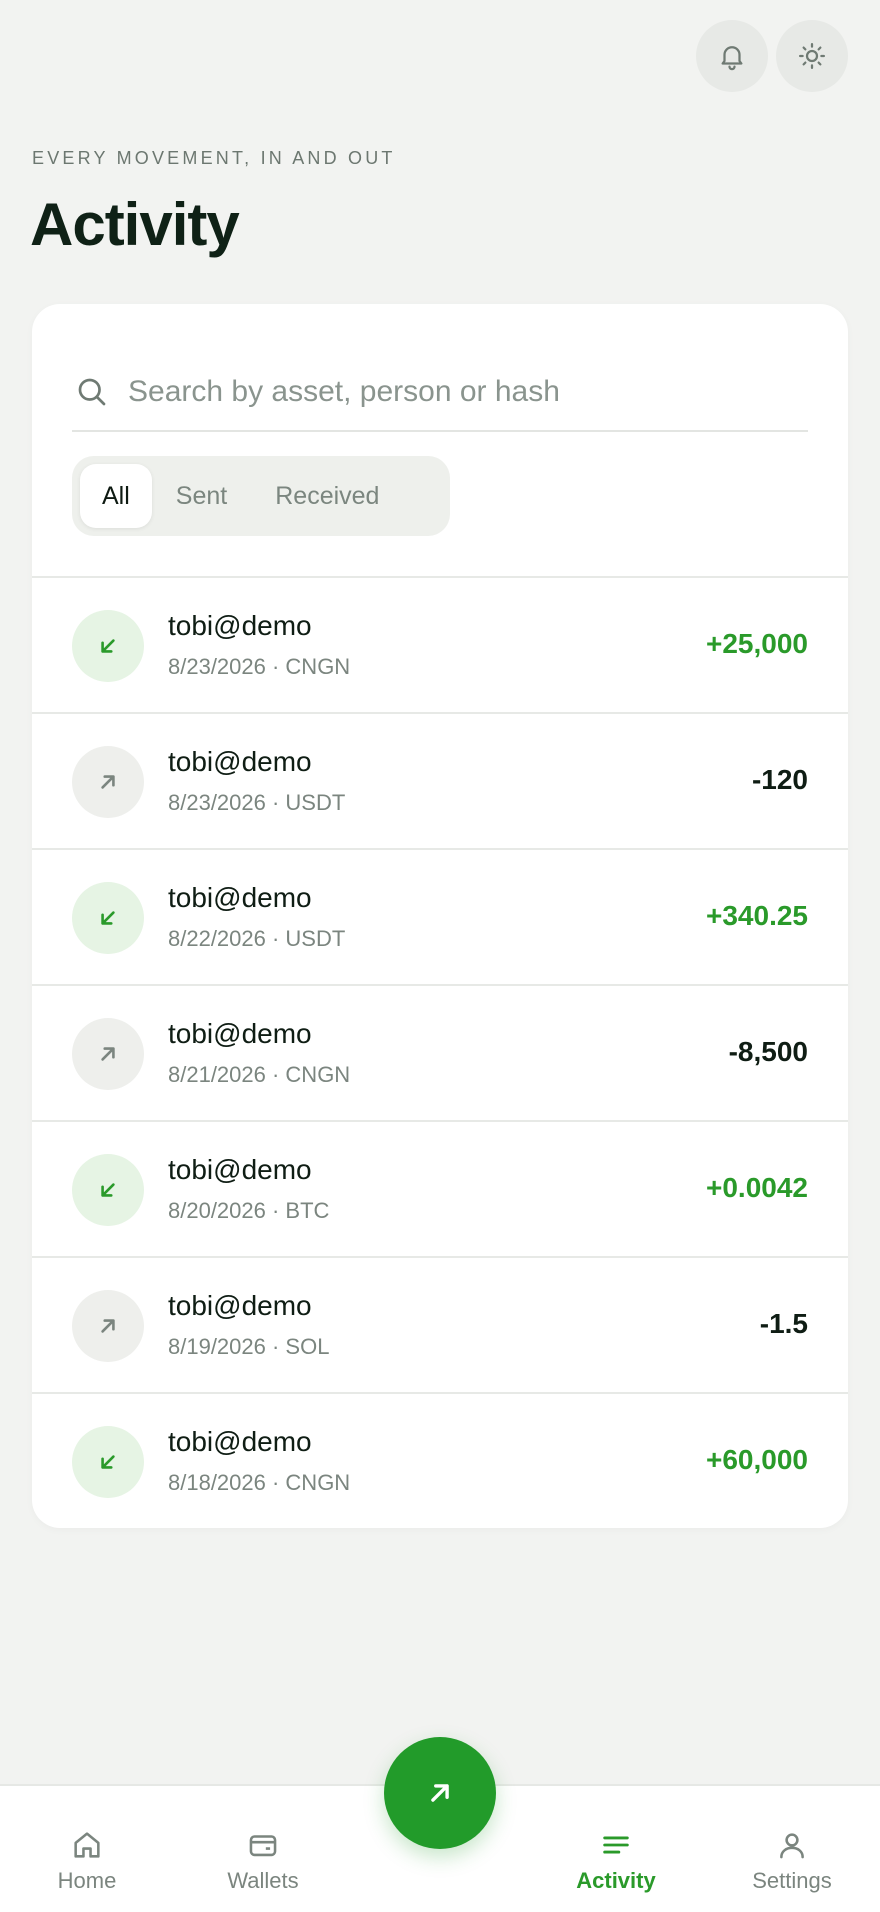 The height and width of the screenshot is (1912, 880). I want to click on nav-wallets: Wallets, so click(263, 1849).